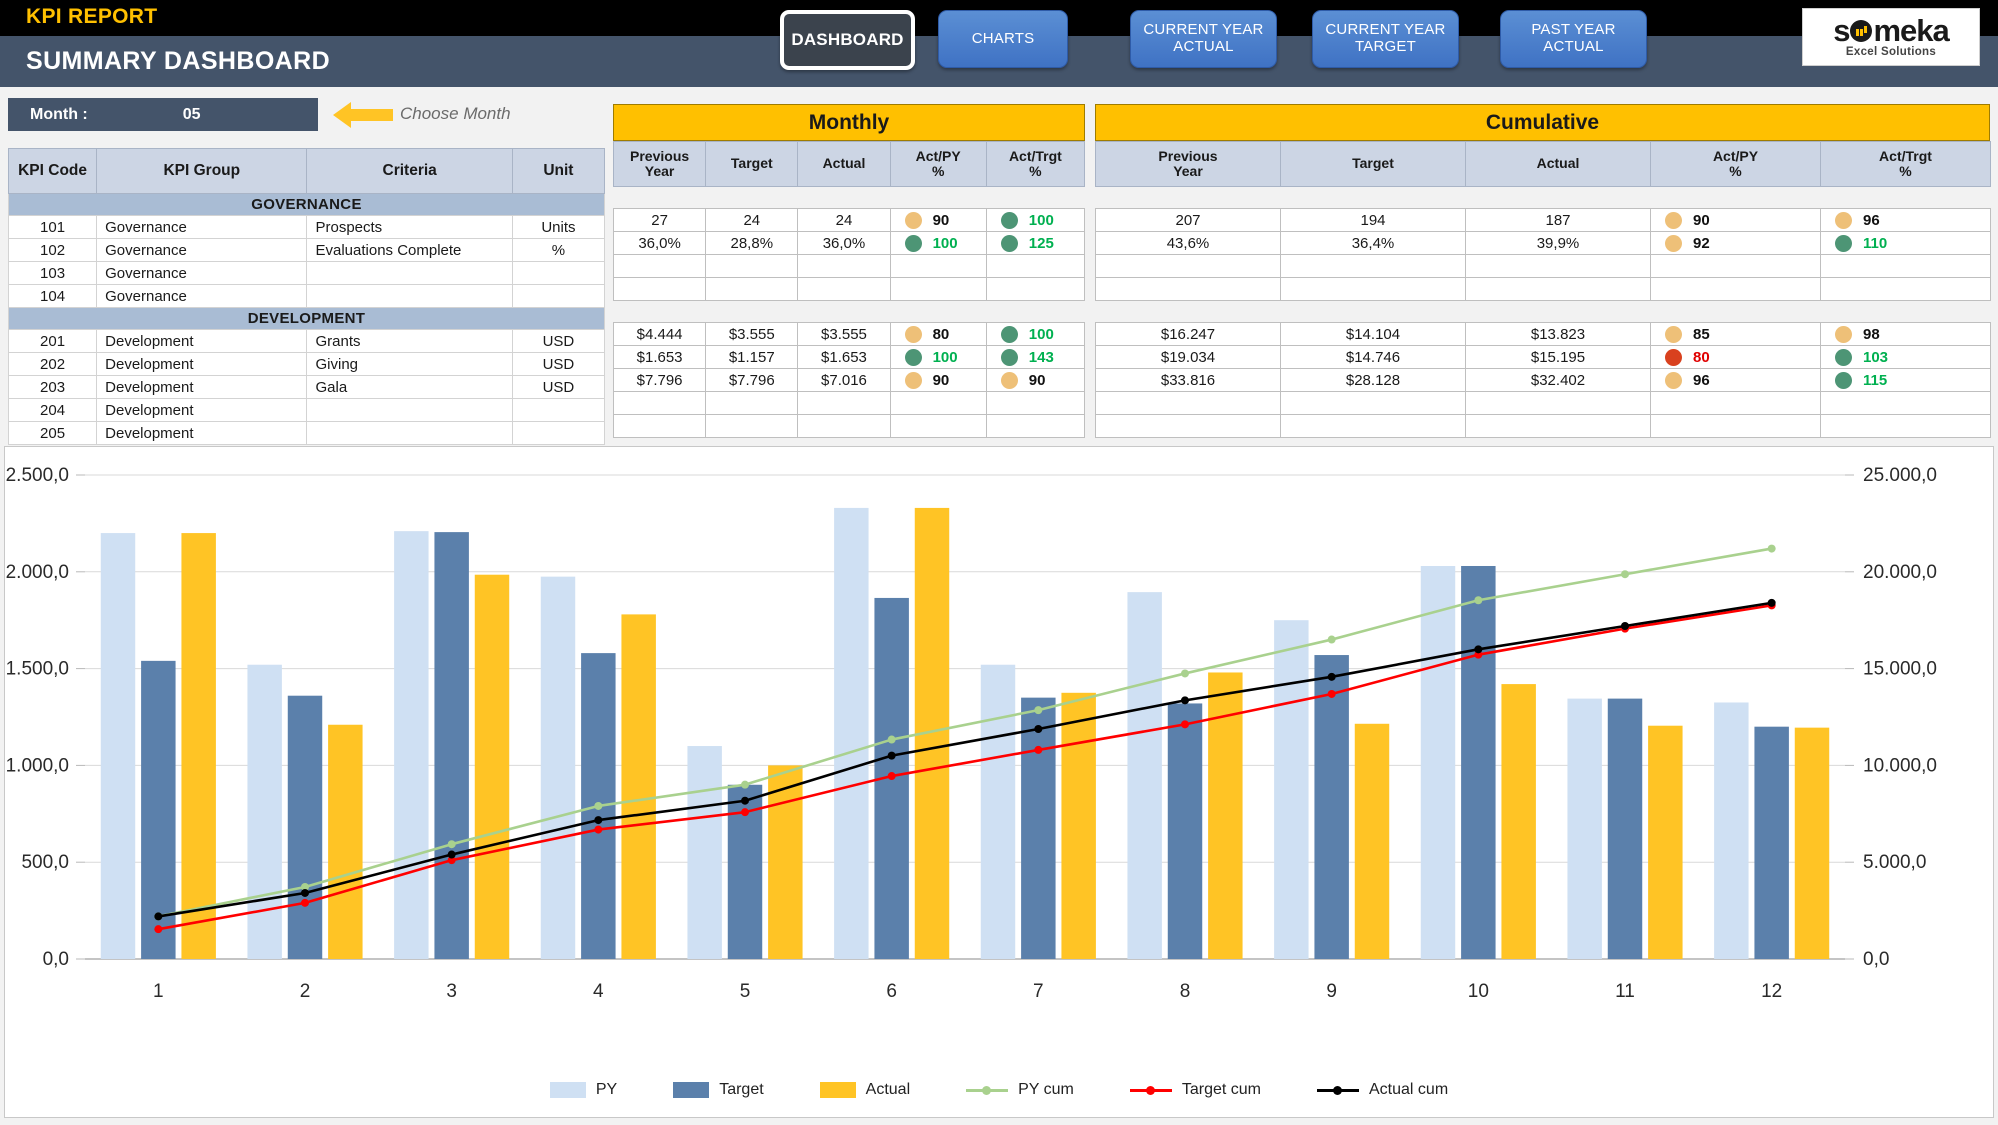 This screenshot has width=1998, height=1125. I want to click on y-axis-right-tick: 0,0, so click(1876, 959).